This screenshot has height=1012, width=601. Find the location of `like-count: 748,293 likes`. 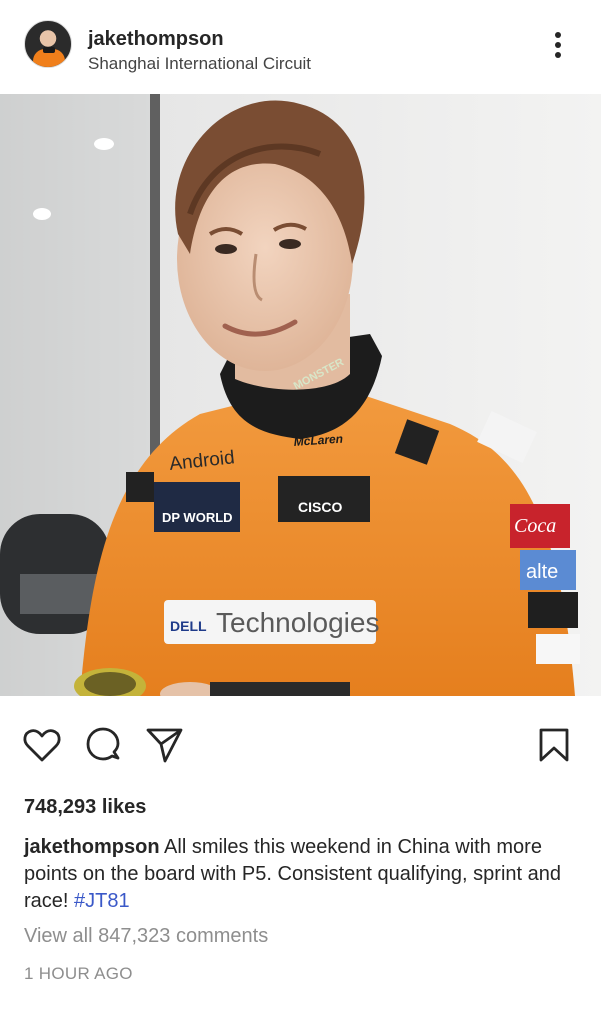

like-count: 748,293 likes is located at coordinates (85, 807).